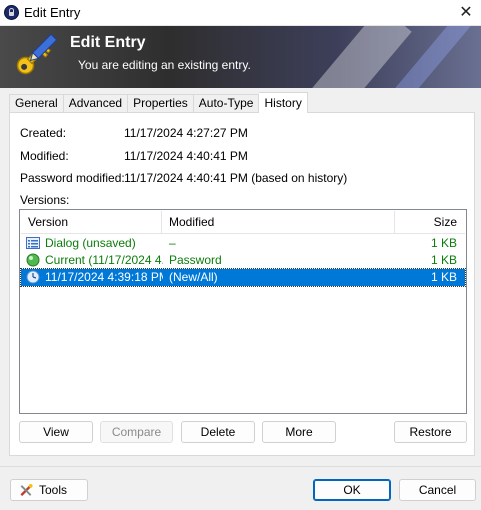 This screenshot has height=510, width=481. Describe the element at coordinates (45, 200) in the screenshot. I see `versions-label: Versions:` at that location.